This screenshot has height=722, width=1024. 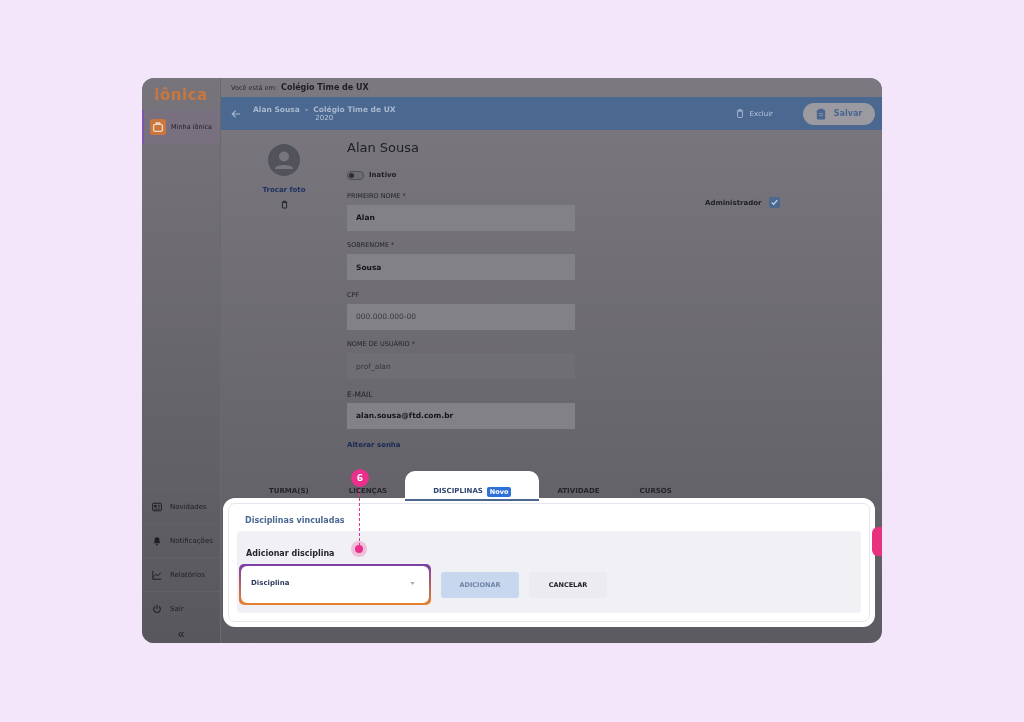 What do you see at coordinates (181, 95) in the screenshot?
I see `logo: iônica` at bounding box center [181, 95].